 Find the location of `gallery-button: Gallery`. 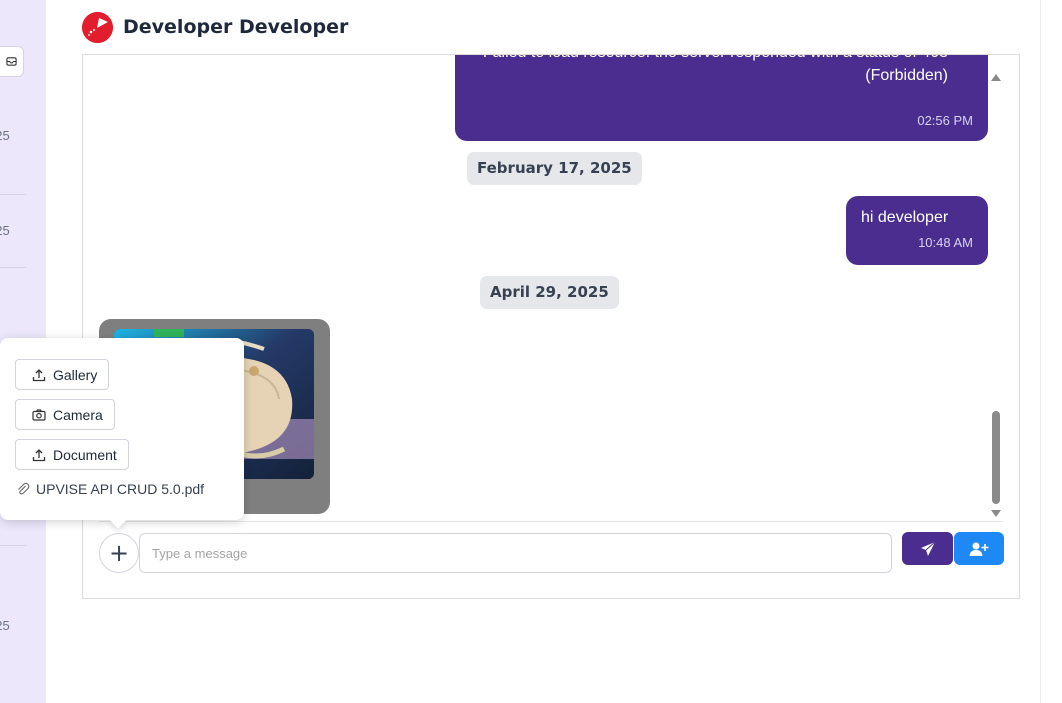

gallery-button: Gallery is located at coordinates (62, 374).